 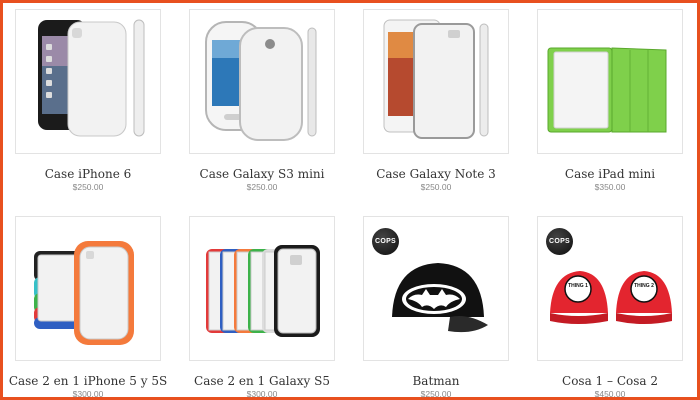 What do you see at coordinates (610, 174) in the screenshot?
I see `product-name: Case iPad mini` at bounding box center [610, 174].